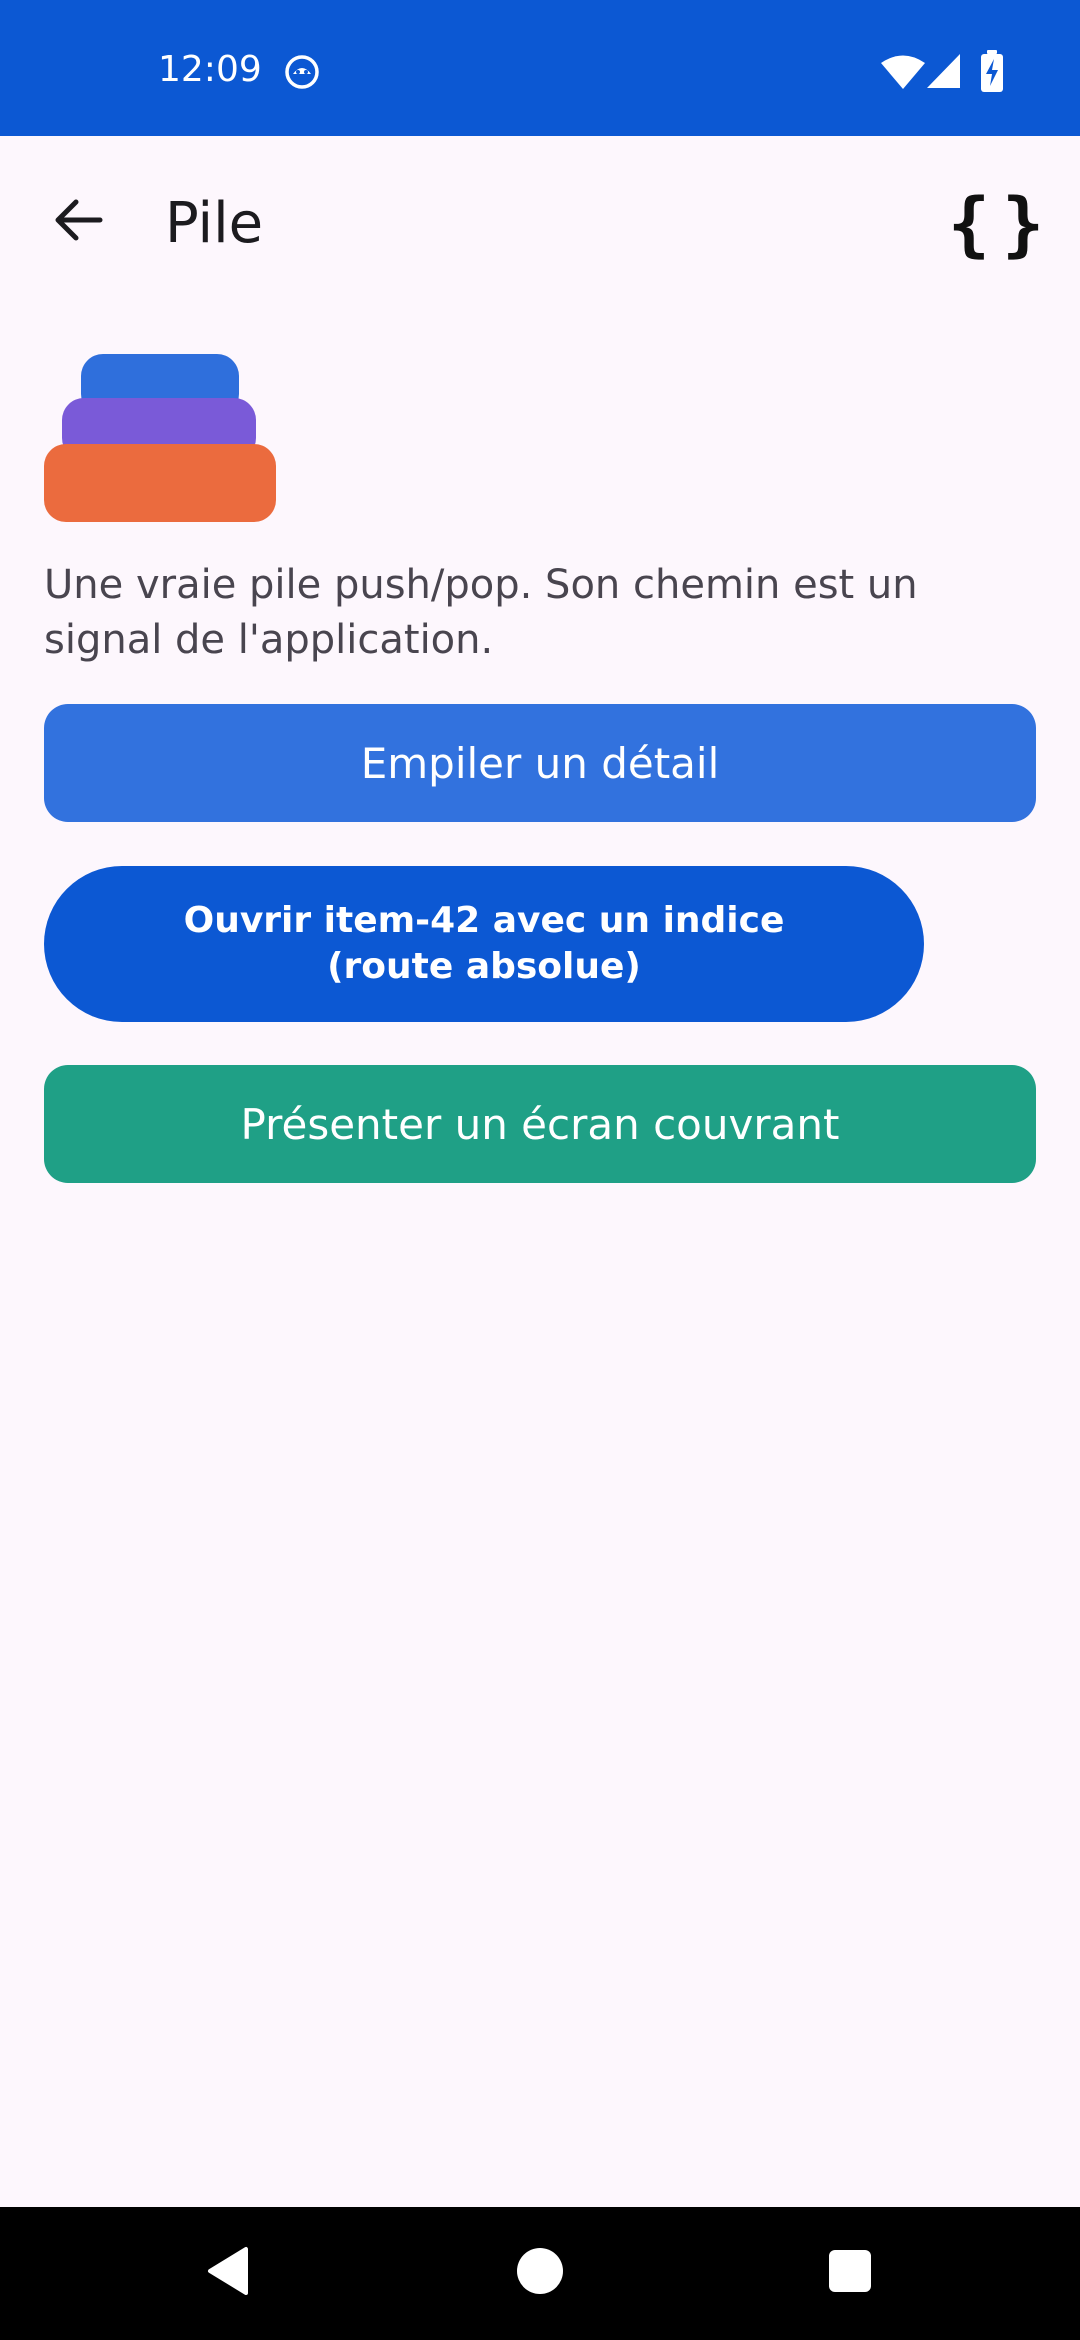  Describe the element at coordinates (540, 68) in the screenshot. I see `status-bar: 12:09` at that location.